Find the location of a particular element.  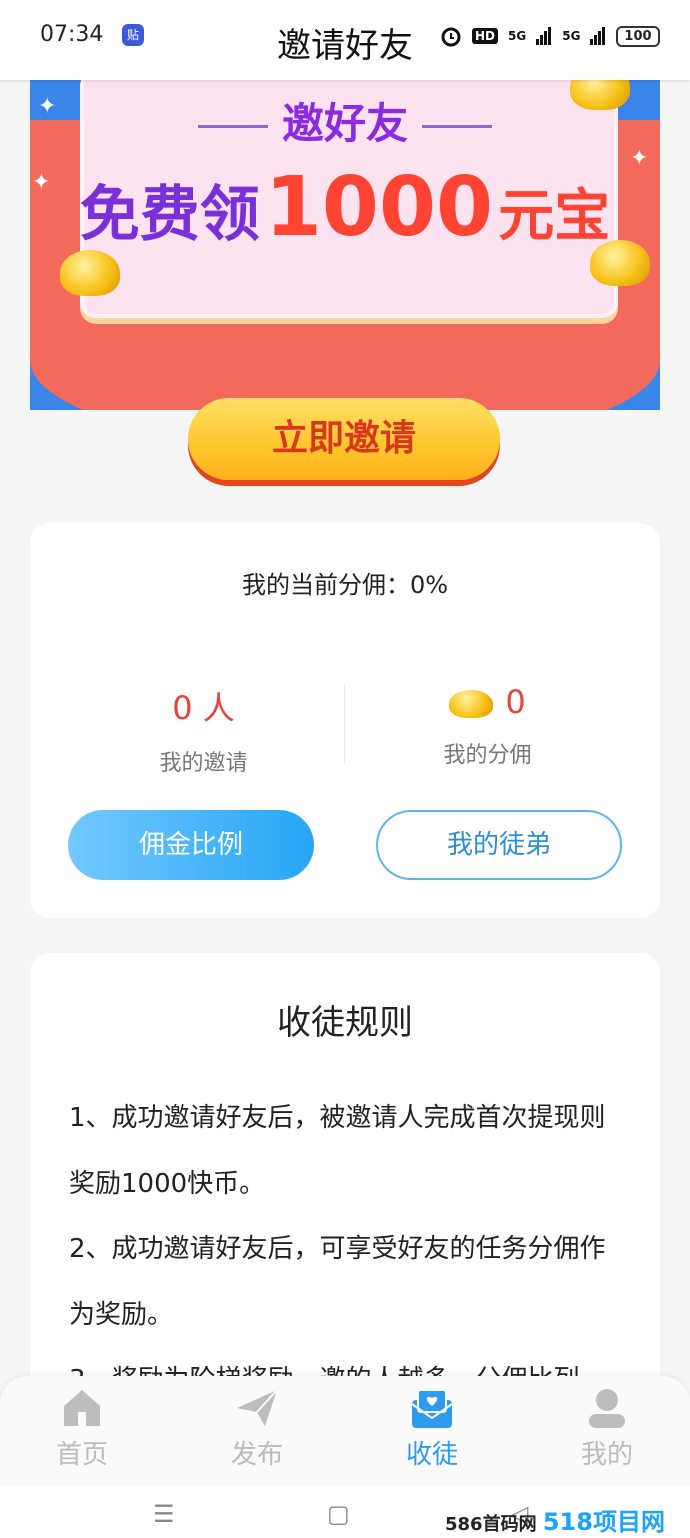

invites-label: 我的邀请 is located at coordinates (203, 763).